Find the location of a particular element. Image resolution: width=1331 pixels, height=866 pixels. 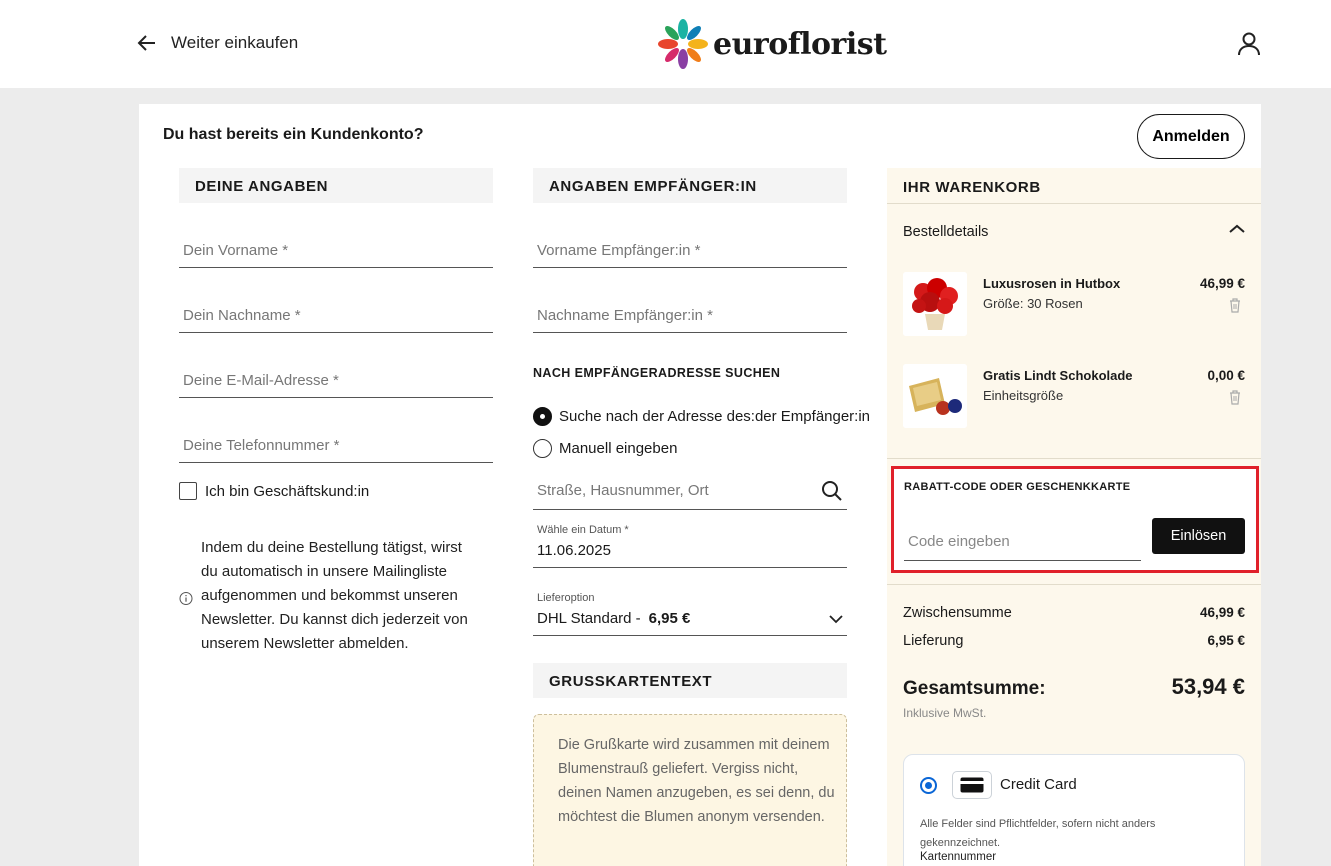

first-name-input is located at coordinates (336, 250).